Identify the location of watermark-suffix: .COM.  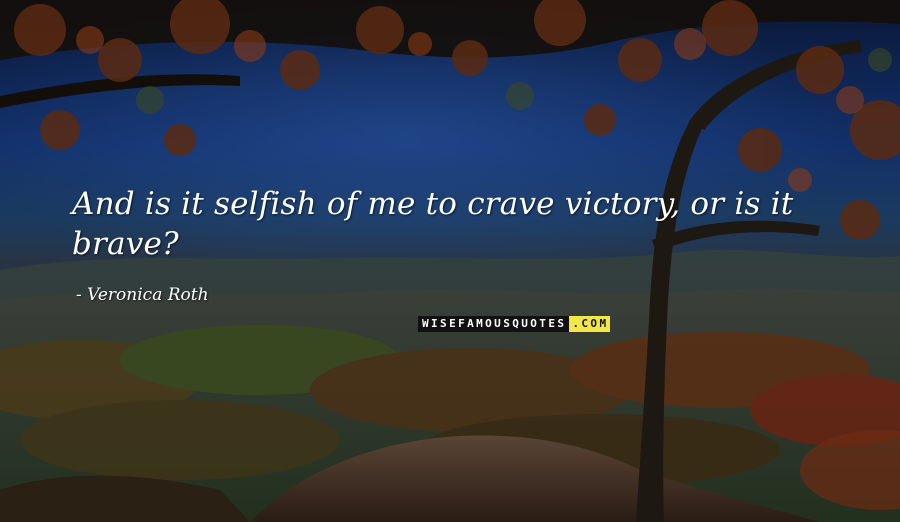
(590, 324).